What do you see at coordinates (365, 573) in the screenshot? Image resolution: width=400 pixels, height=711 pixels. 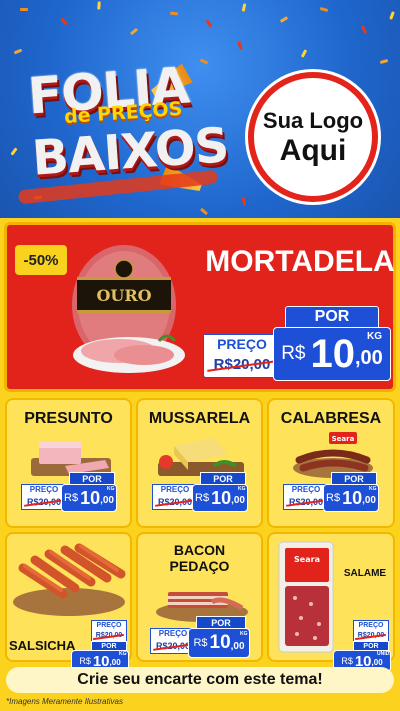 I see `product-name: SALAME` at bounding box center [365, 573].